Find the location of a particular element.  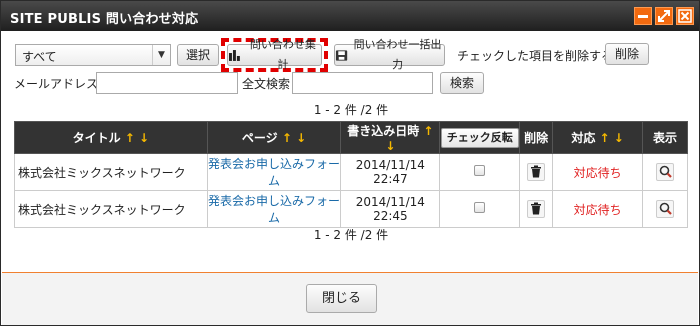

header-title: タイトル ↑ ↓ is located at coordinates (111, 137).